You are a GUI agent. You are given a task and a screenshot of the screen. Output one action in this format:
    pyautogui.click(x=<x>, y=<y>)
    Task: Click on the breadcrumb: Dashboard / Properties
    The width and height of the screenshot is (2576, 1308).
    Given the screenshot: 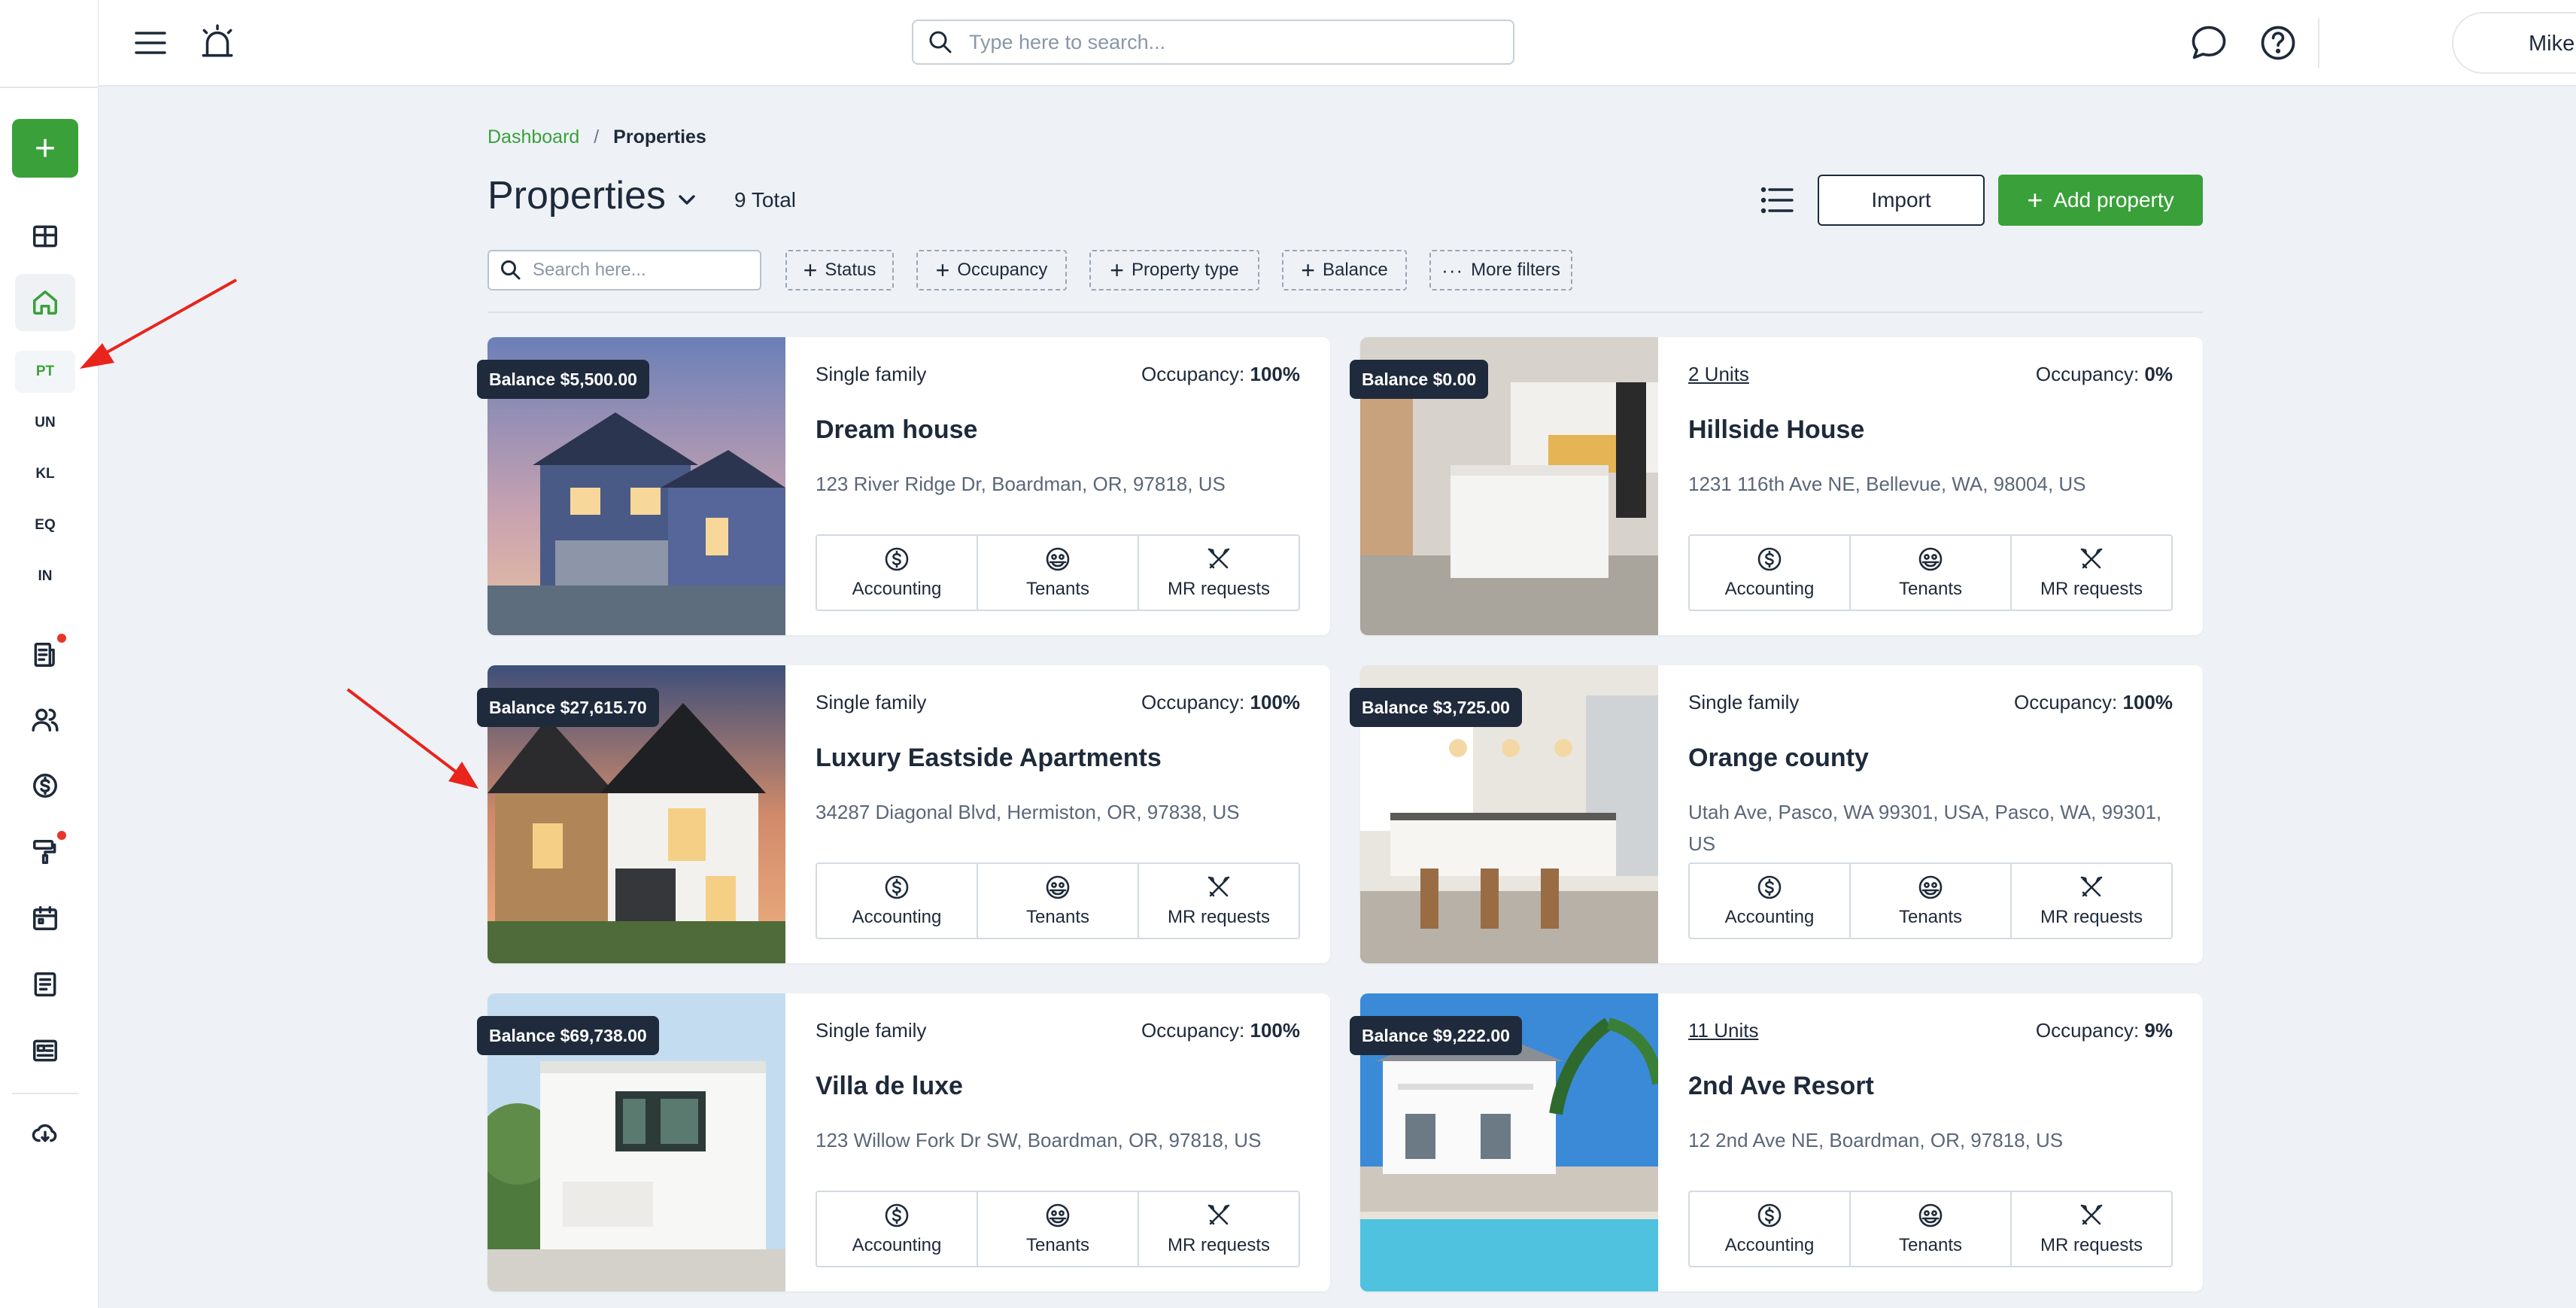 What is the action you would take?
    pyautogui.click(x=597, y=137)
    